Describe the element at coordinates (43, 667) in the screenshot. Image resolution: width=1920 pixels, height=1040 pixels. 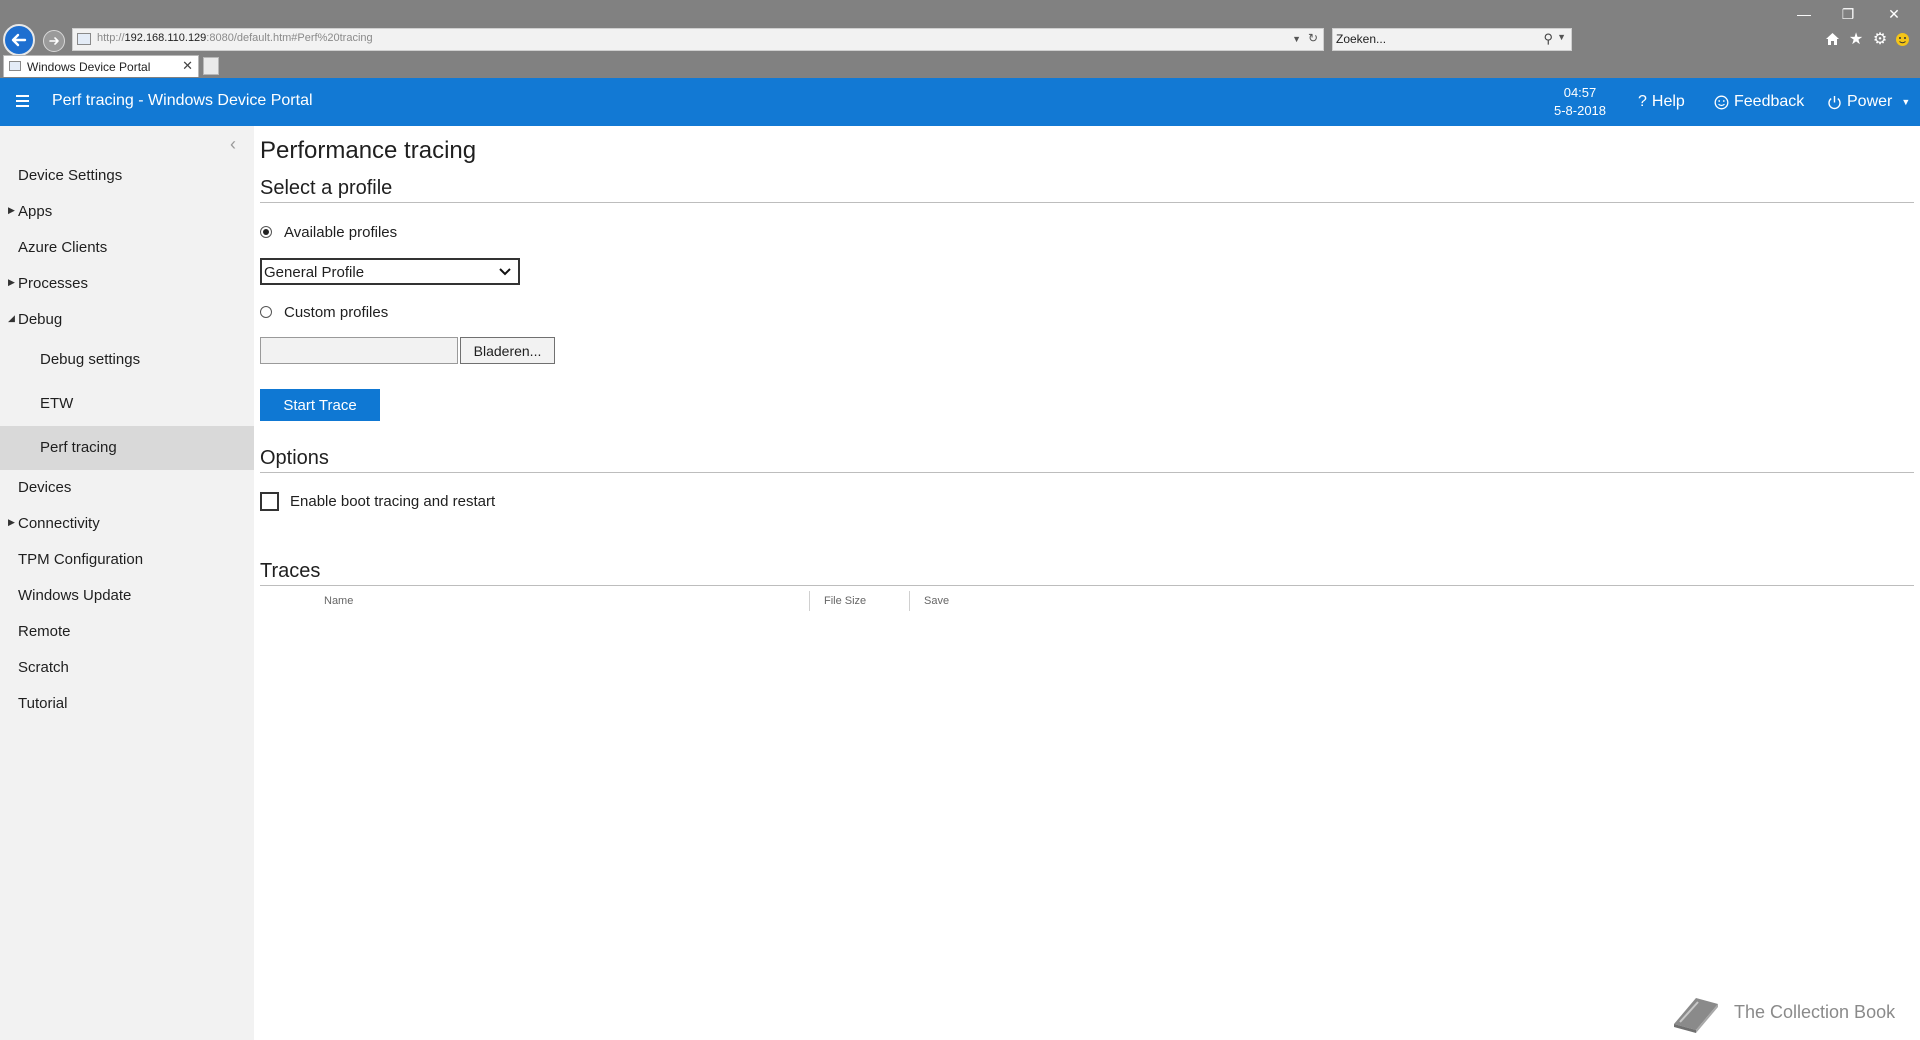
I see `sidebar-item-label: Scratch` at that location.